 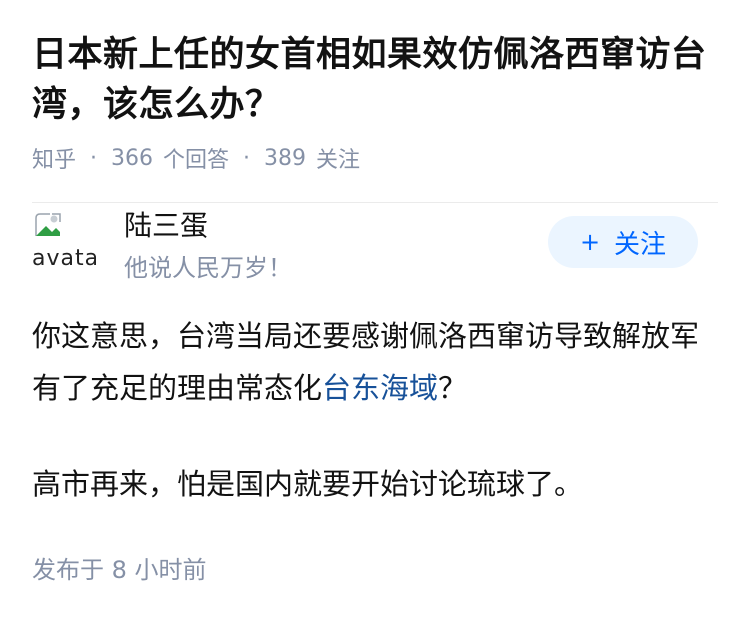 What do you see at coordinates (119, 570) in the screenshot?
I see `publish-time: 发布于 8 小时前` at bounding box center [119, 570].